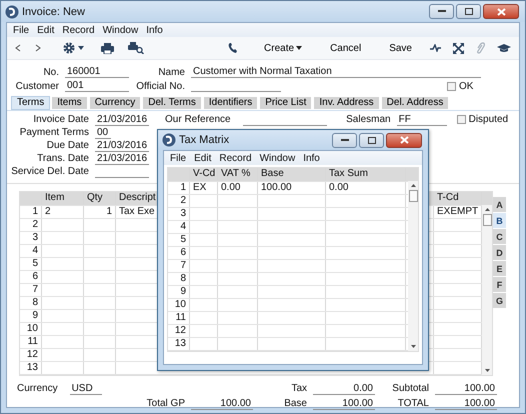 This screenshot has width=526, height=414. I want to click on minimize-icon, so click(442, 11).